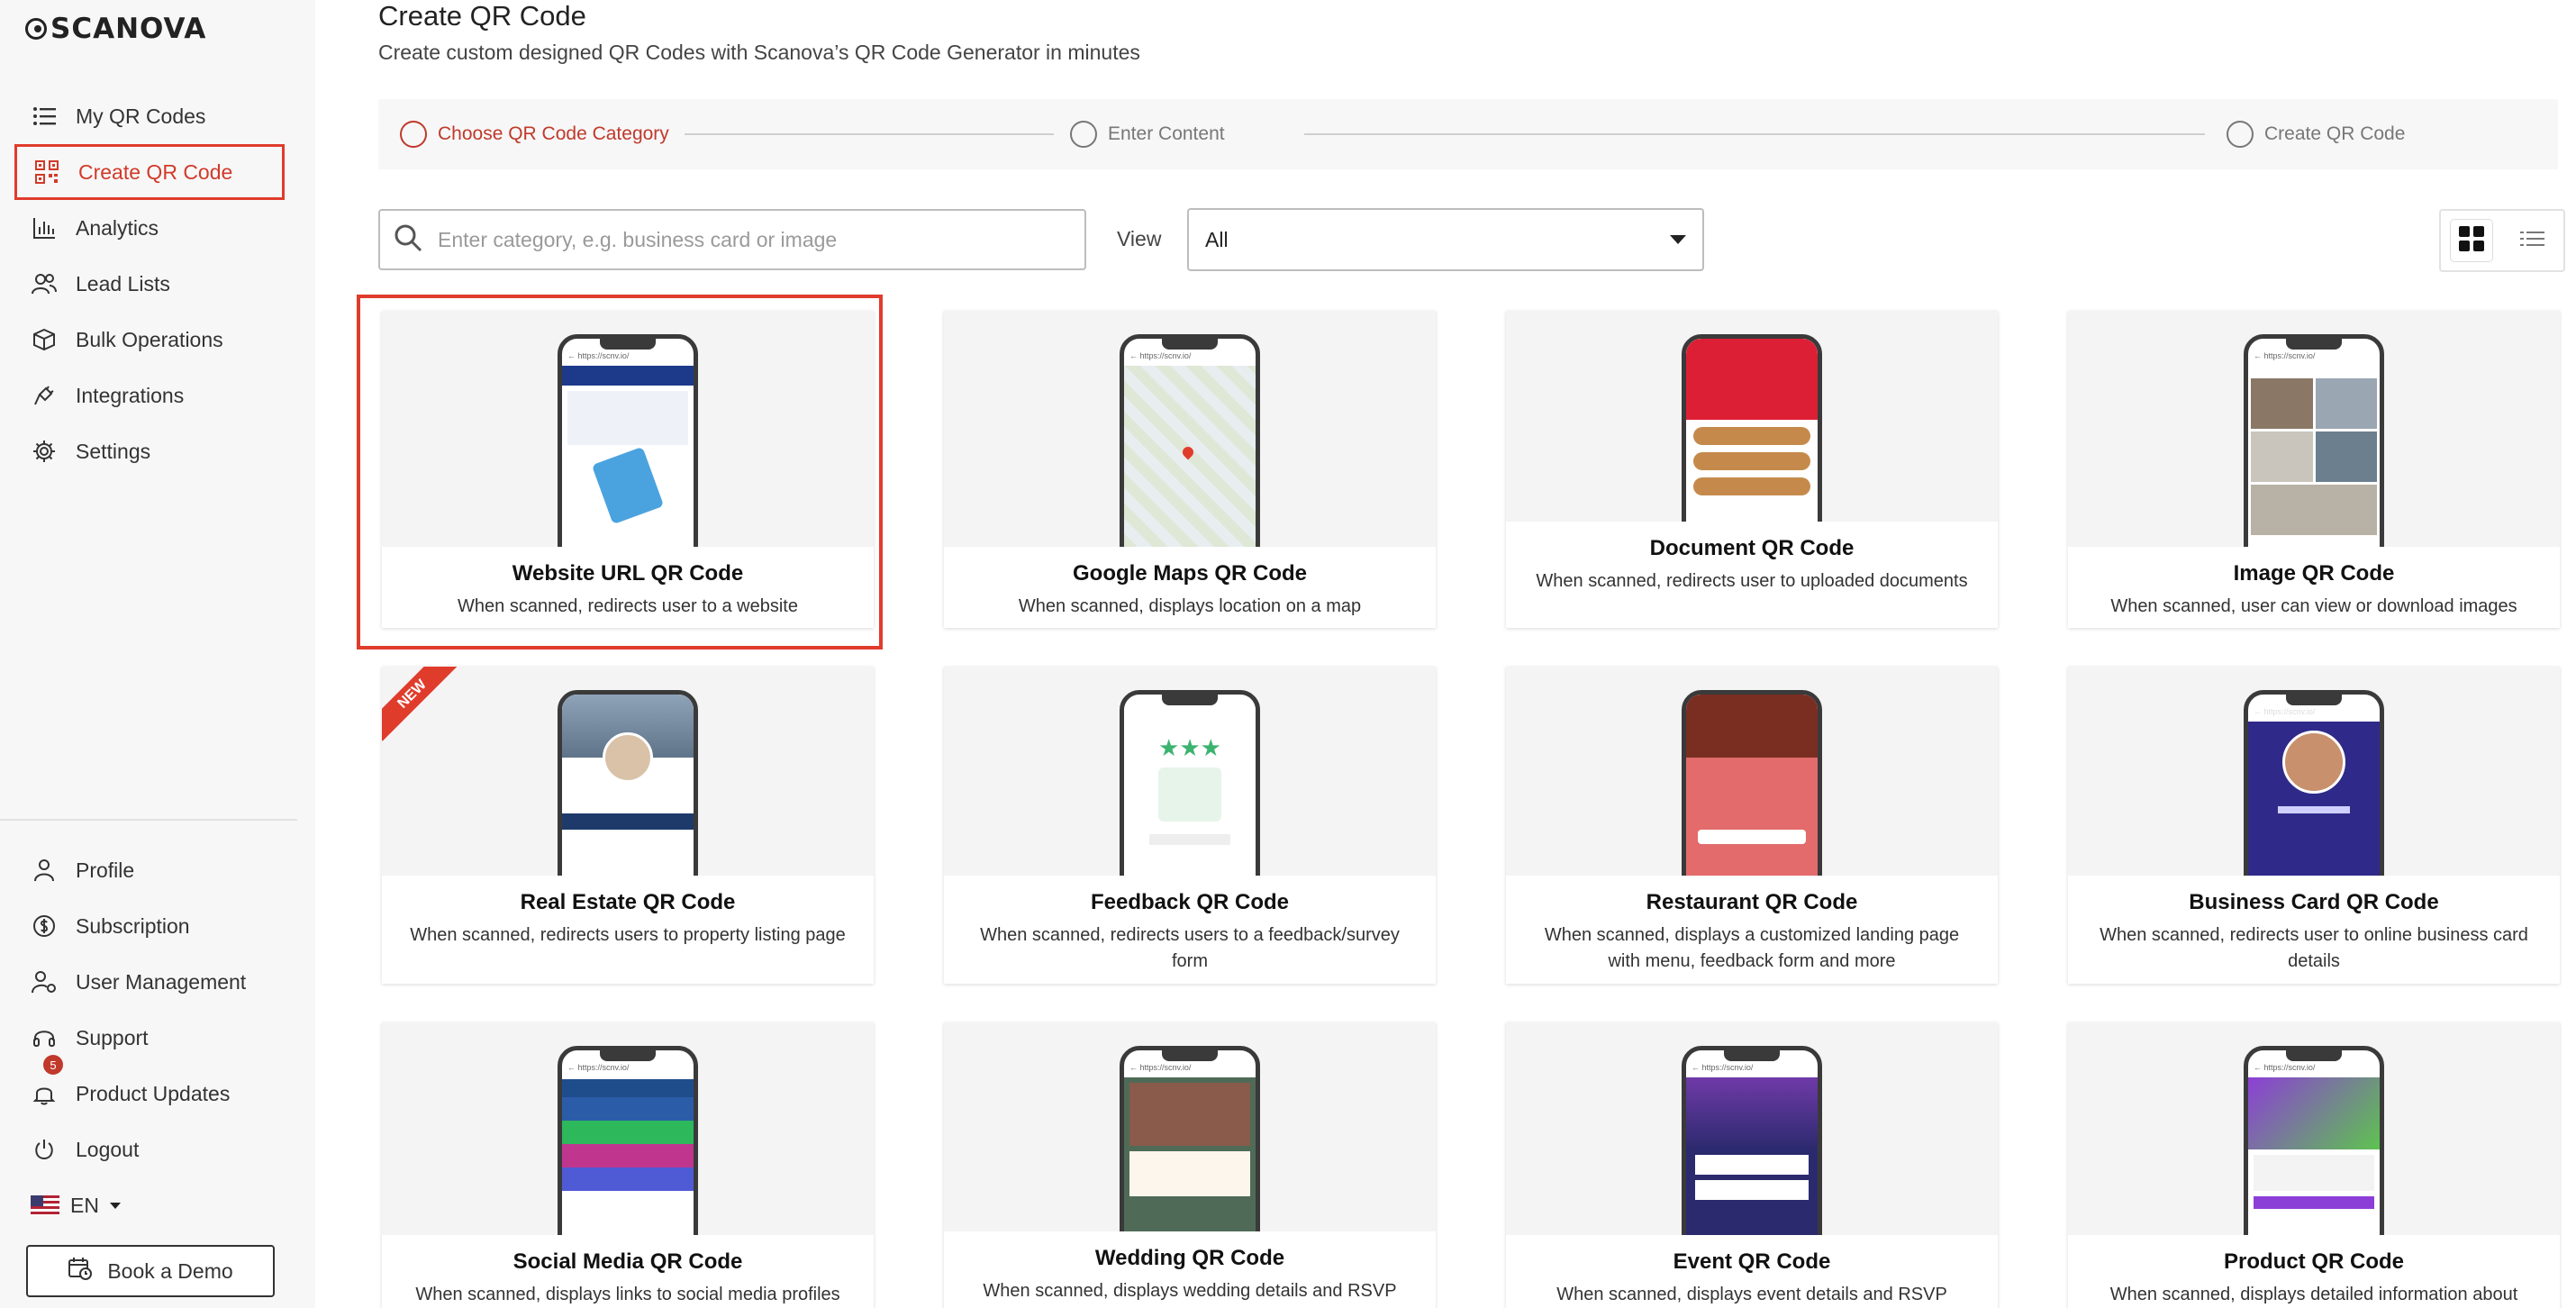 The width and height of the screenshot is (2576, 1308). Describe the element at coordinates (44, 982) in the screenshot. I see `user-gear-icon` at that location.